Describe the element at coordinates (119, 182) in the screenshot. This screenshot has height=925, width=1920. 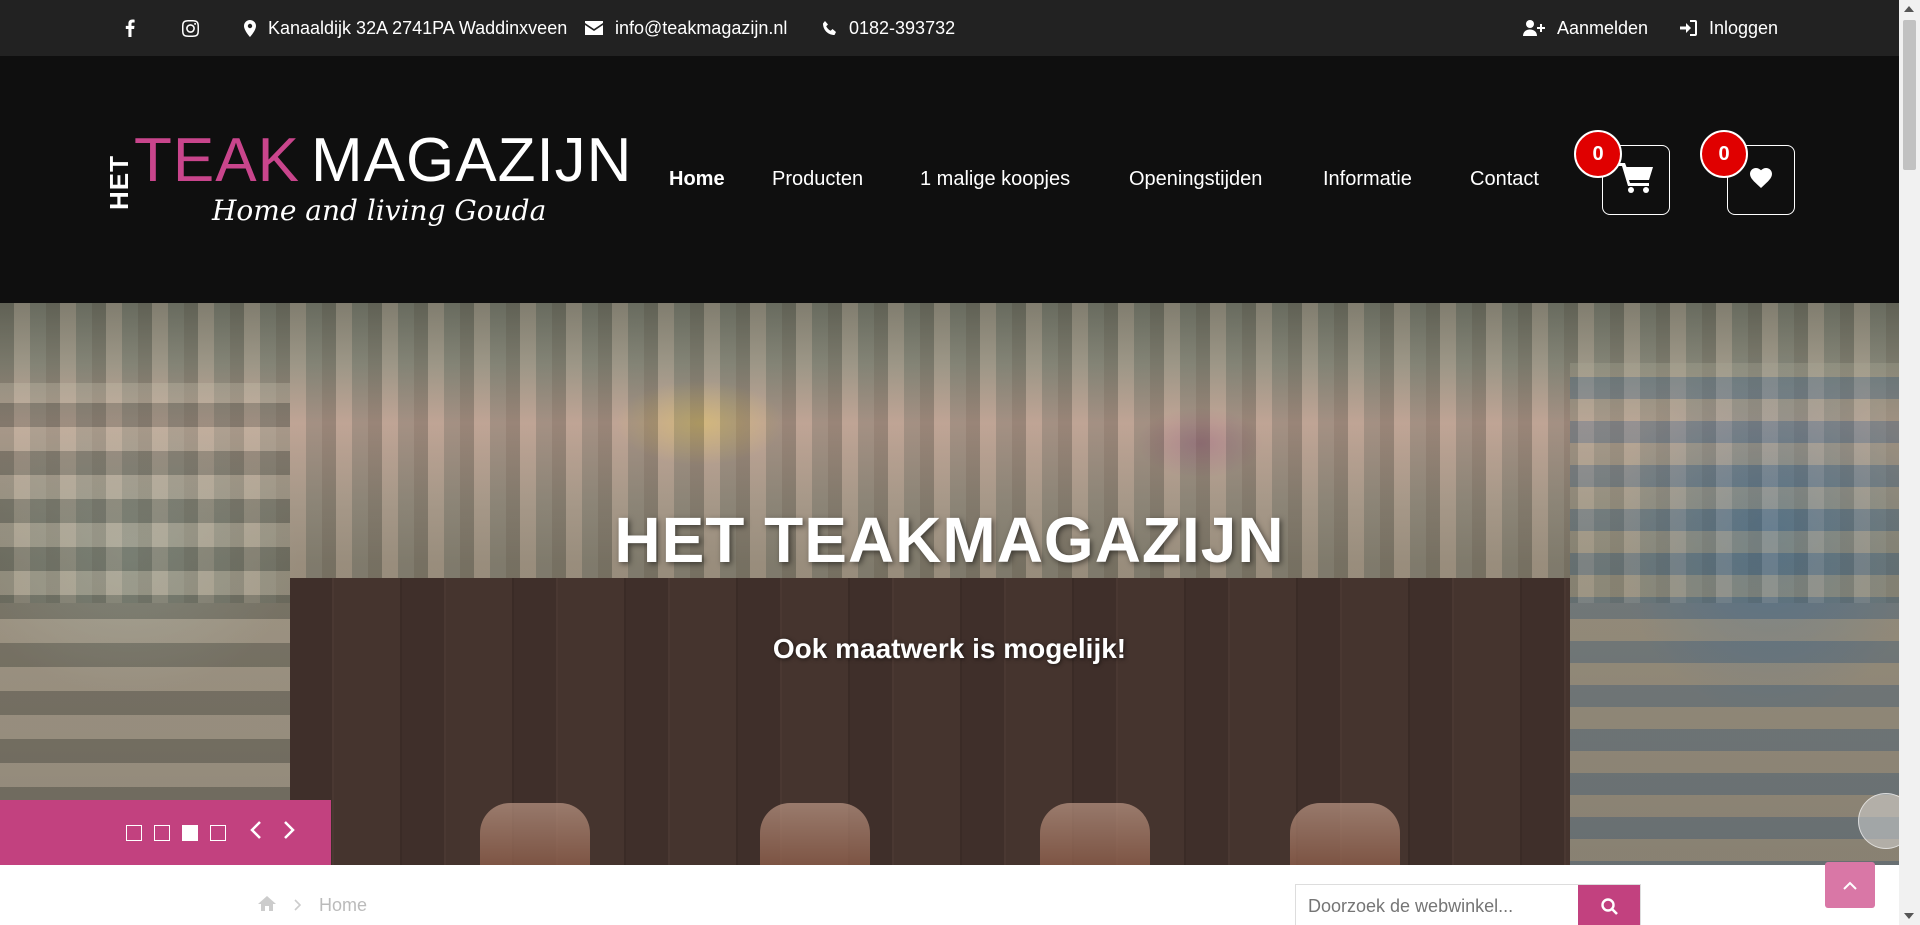
I see `logo-het: HET` at that location.